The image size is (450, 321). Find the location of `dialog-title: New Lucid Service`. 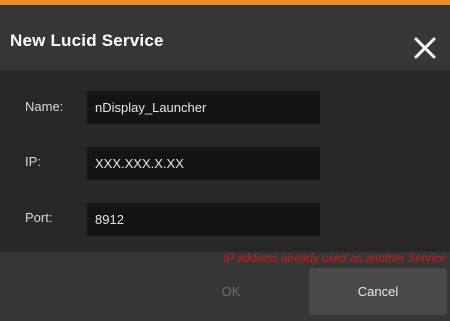

dialog-title: New Lucid Service is located at coordinates (87, 40).